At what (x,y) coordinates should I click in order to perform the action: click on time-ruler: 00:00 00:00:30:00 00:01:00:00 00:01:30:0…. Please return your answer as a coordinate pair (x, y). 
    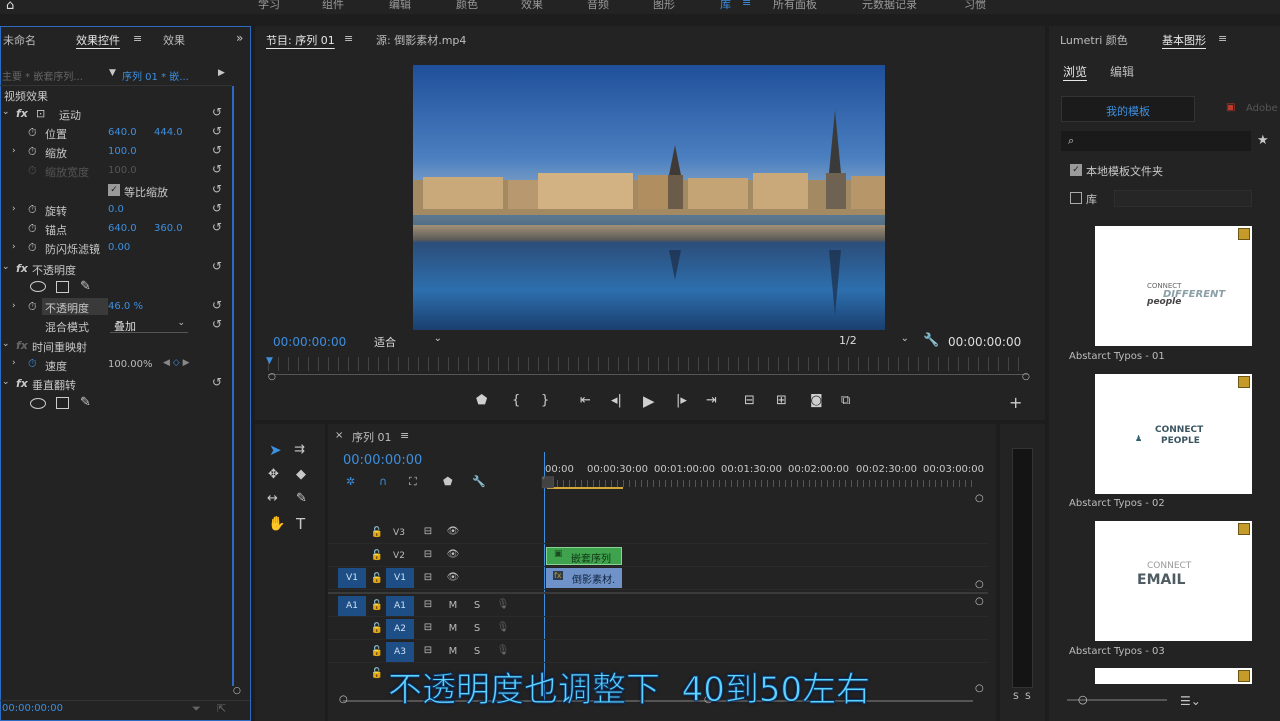
    Looking at the image, I should click on (764, 476).